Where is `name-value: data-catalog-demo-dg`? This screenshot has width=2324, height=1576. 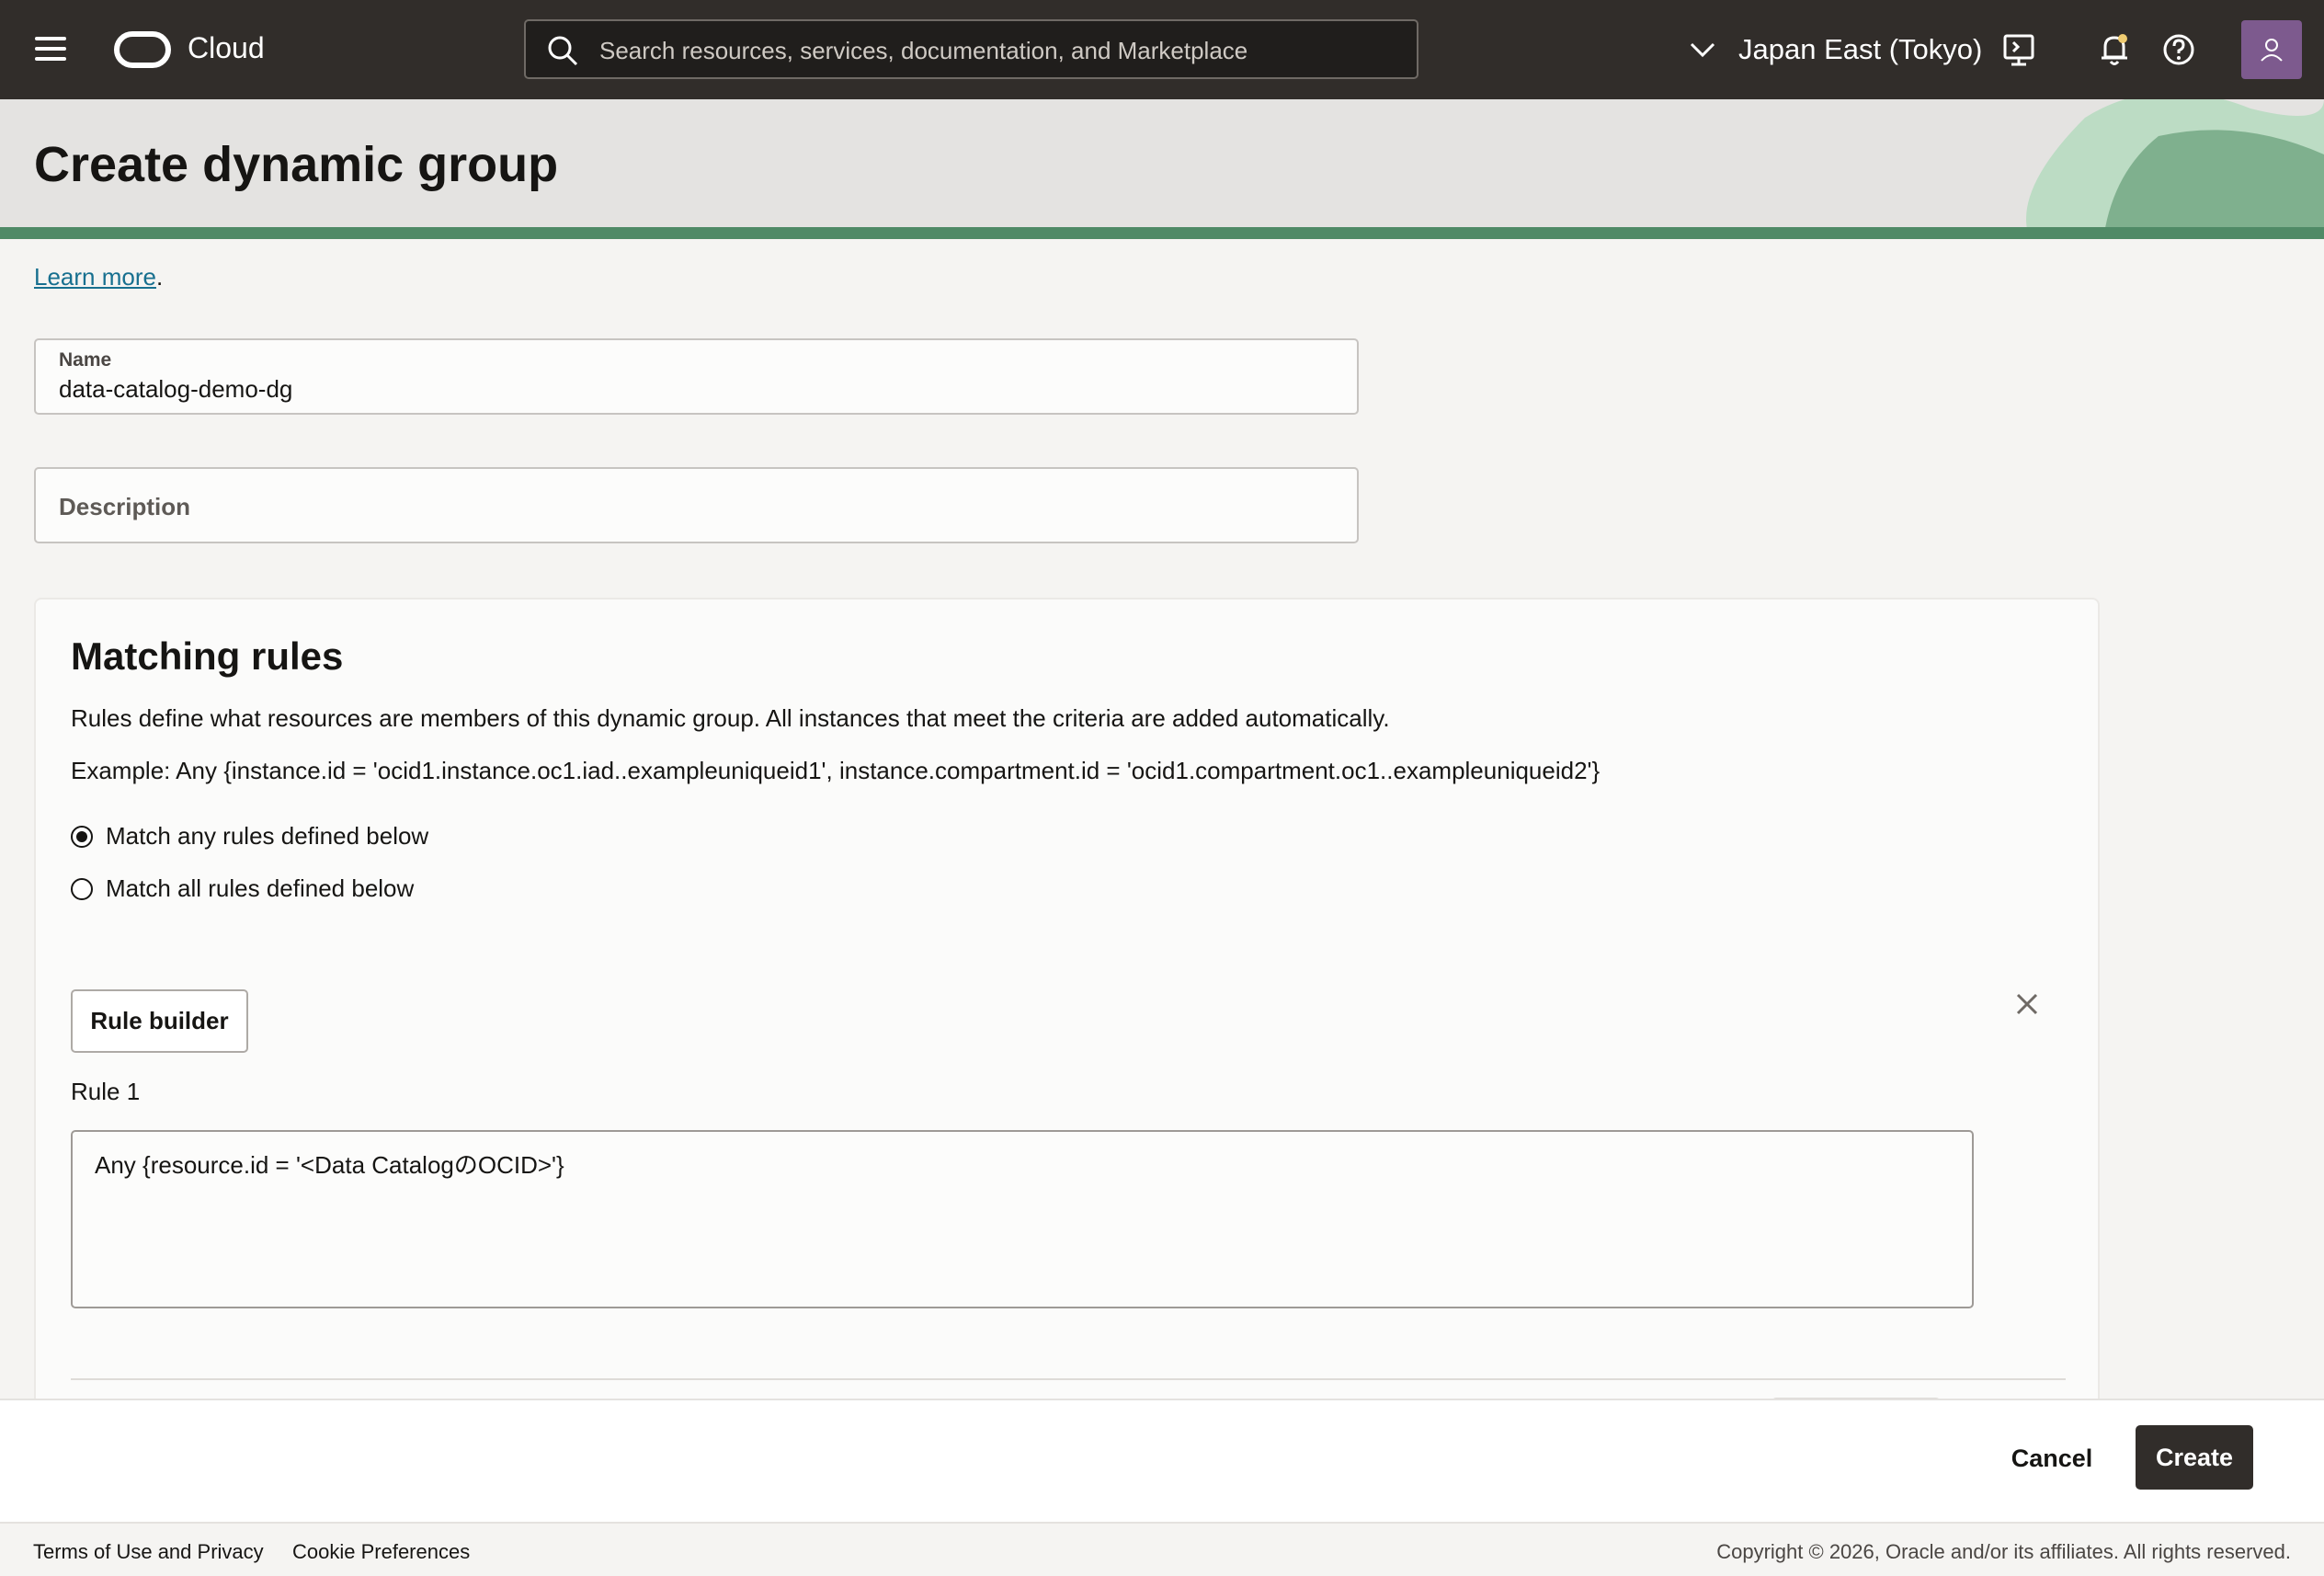
name-value: data-catalog-demo-dg is located at coordinates (176, 389).